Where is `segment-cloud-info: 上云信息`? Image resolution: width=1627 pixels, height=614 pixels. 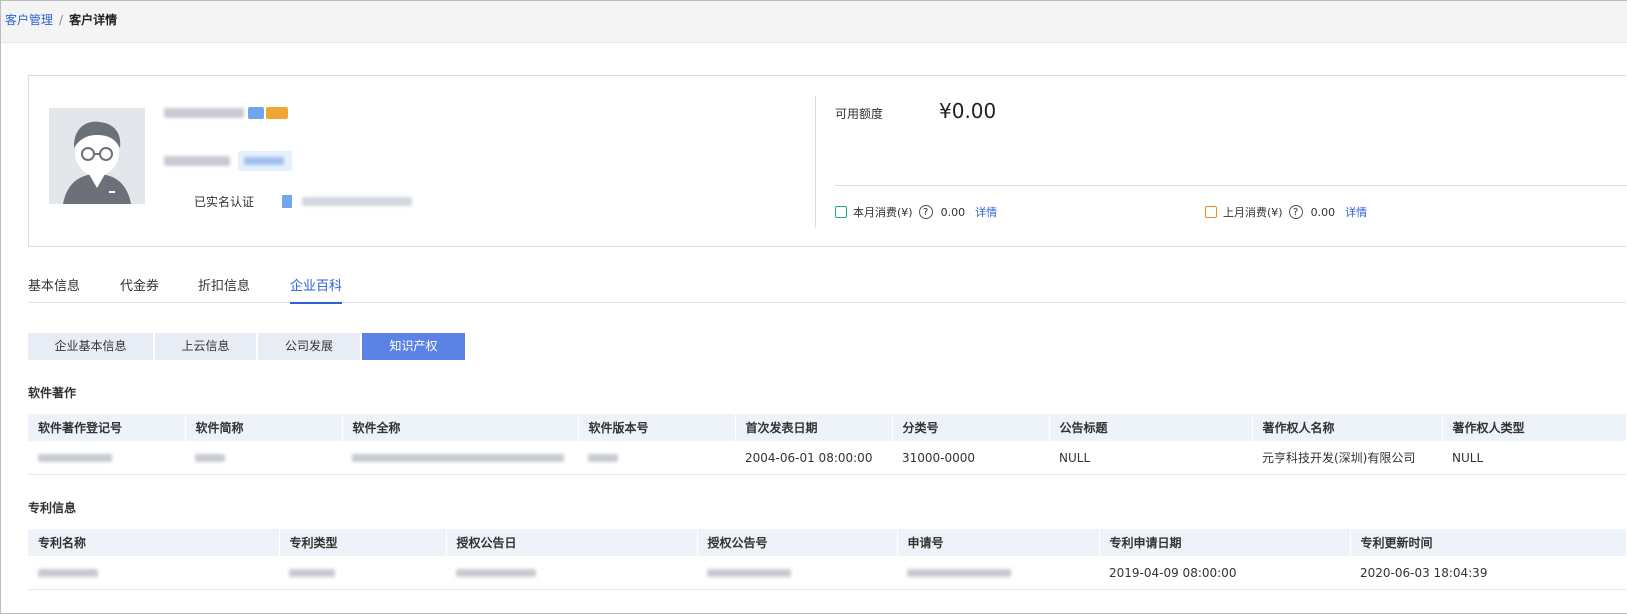 segment-cloud-info: 上云信息 is located at coordinates (205, 346).